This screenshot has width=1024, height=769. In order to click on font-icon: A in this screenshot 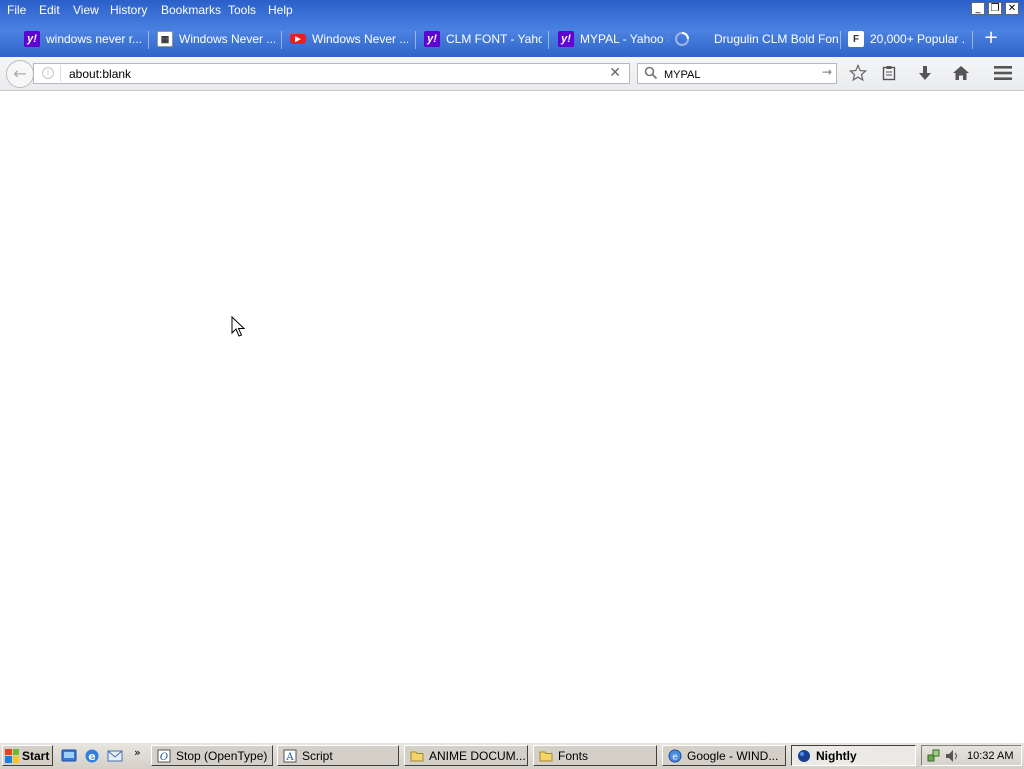, I will do `click(290, 756)`.